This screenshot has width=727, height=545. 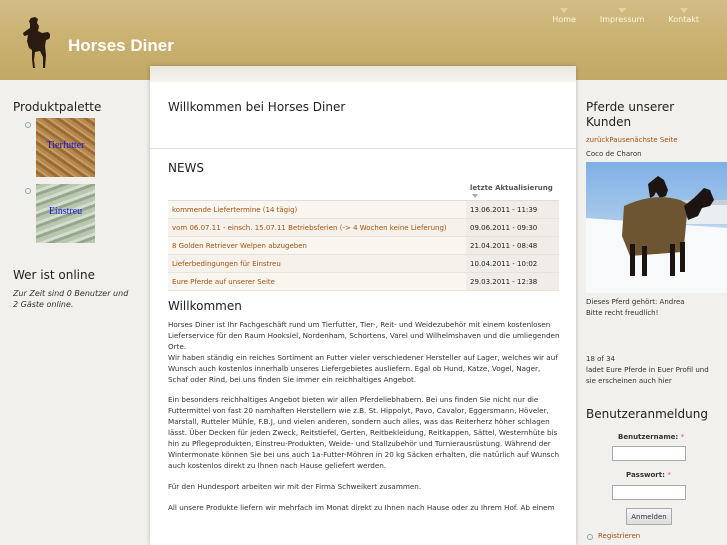 I want to click on nav-home: Home, so click(x=564, y=16).